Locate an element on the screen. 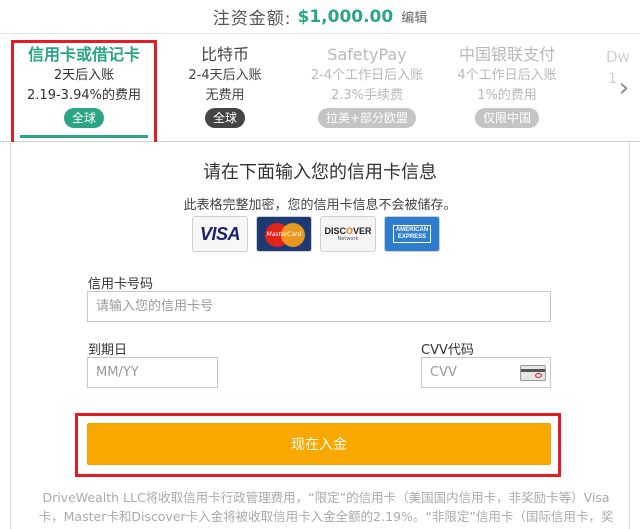  tab-title: 中国银联支付 is located at coordinates (506, 54).